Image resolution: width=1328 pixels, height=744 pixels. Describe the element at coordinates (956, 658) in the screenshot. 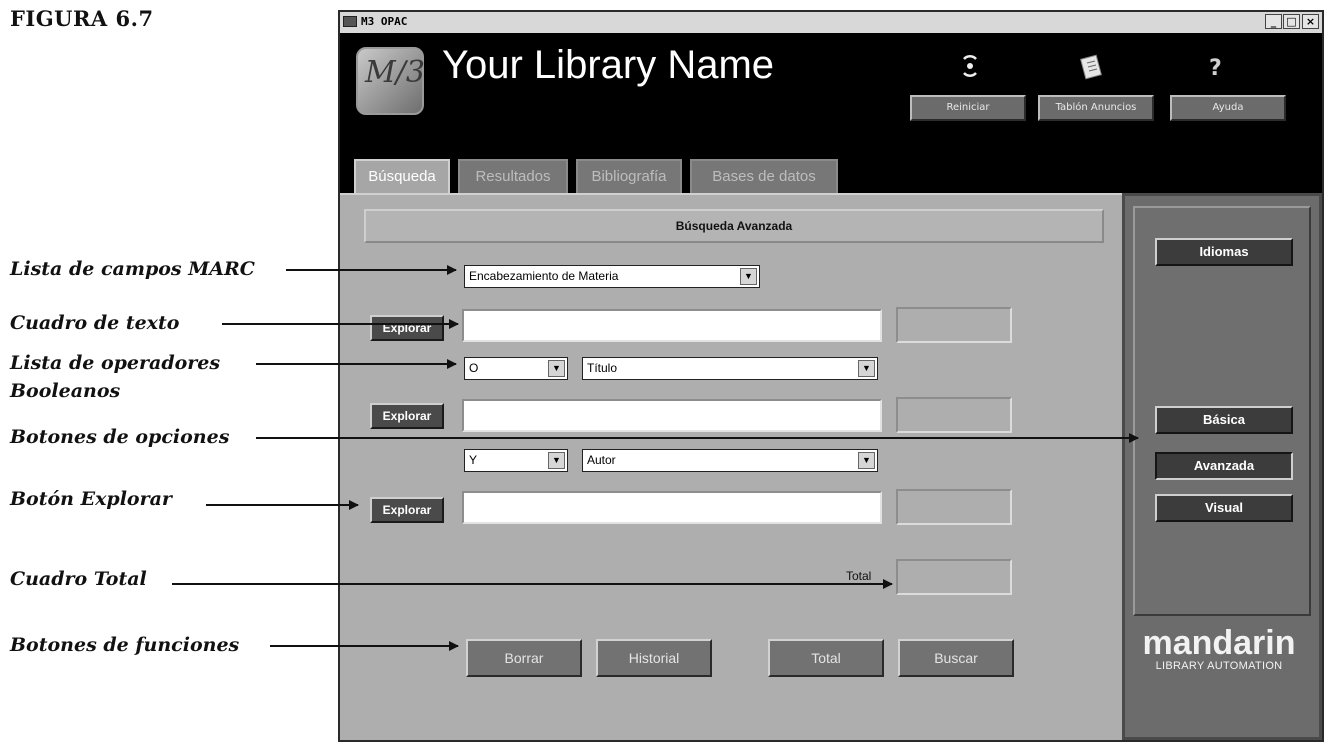

I see `search-button: Buscar` at that location.